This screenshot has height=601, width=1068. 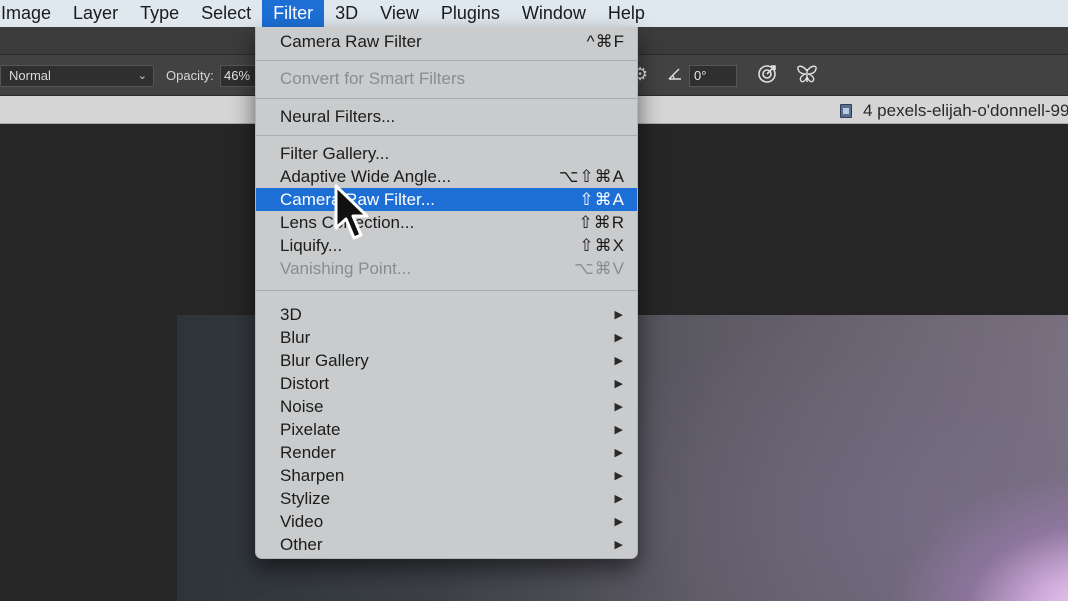 What do you see at coordinates (446, 521) in the screenshot?
I see `submenu-video: Video ▶` at bounding box center [446, 521].